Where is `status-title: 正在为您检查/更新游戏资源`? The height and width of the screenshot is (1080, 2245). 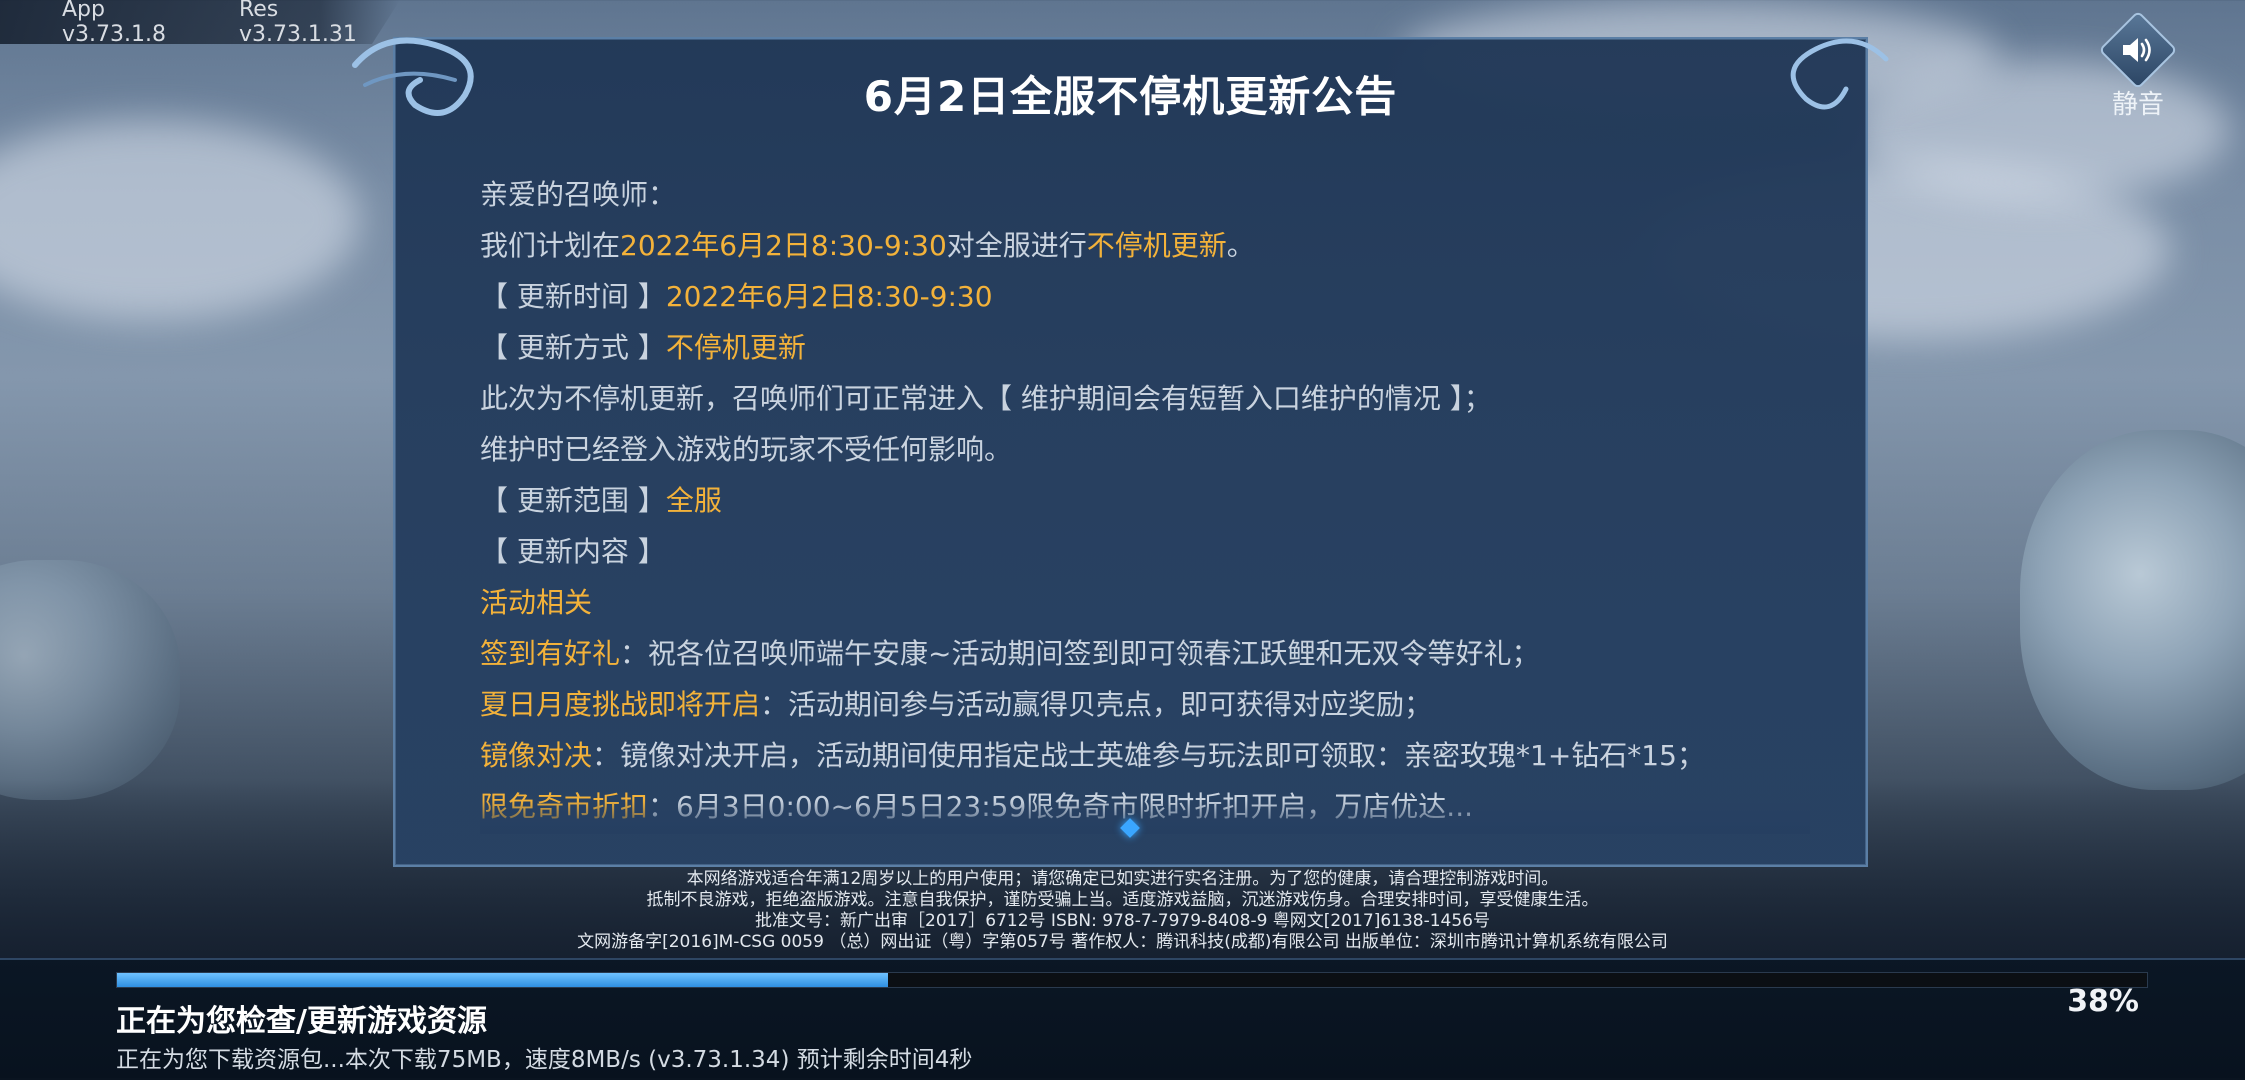
status-title: 正在为您检查/更新游戏资源 is located at coordinates (301, 1021).